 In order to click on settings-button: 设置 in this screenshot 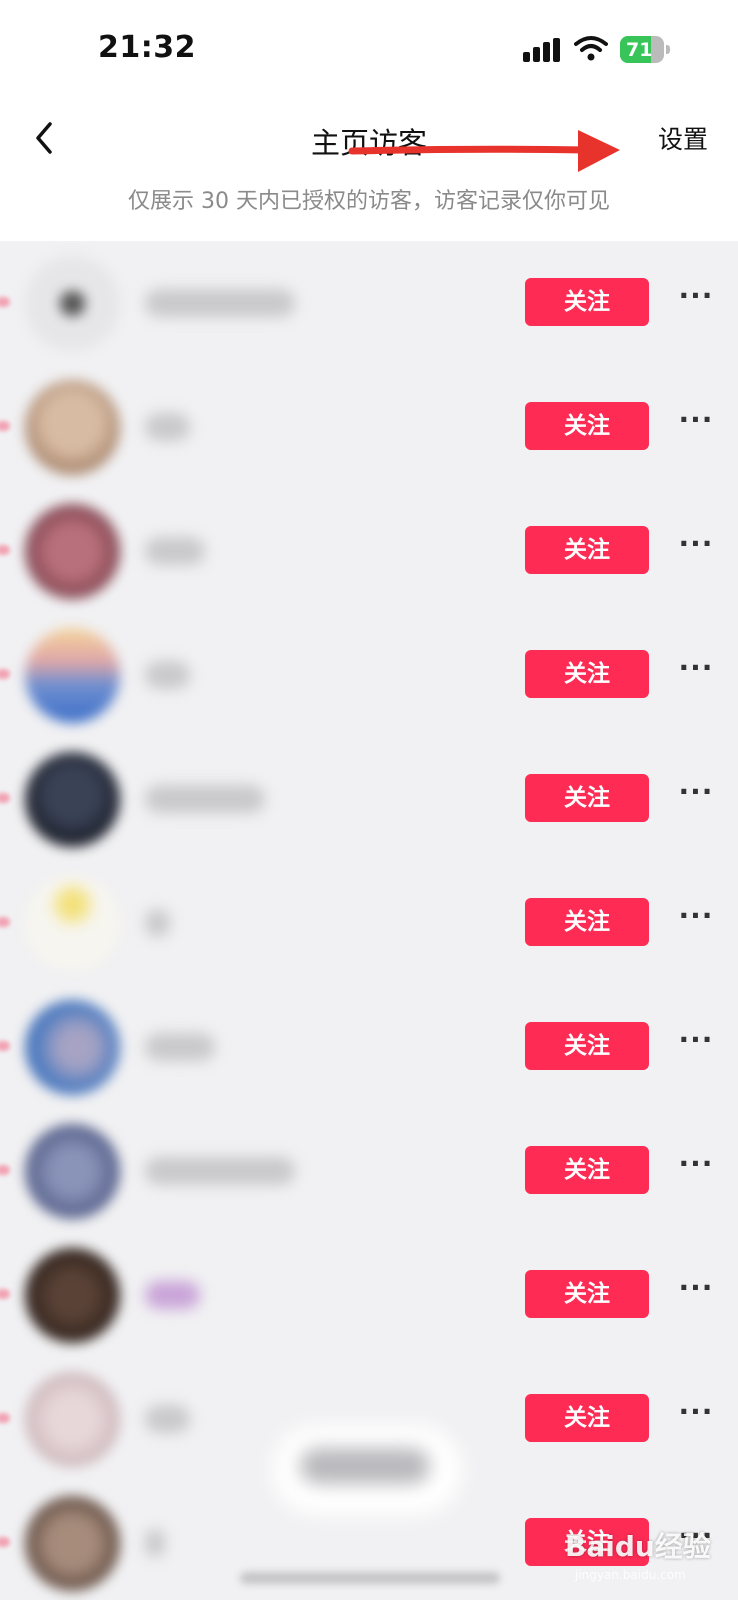, I will do `click(683, 138)`.